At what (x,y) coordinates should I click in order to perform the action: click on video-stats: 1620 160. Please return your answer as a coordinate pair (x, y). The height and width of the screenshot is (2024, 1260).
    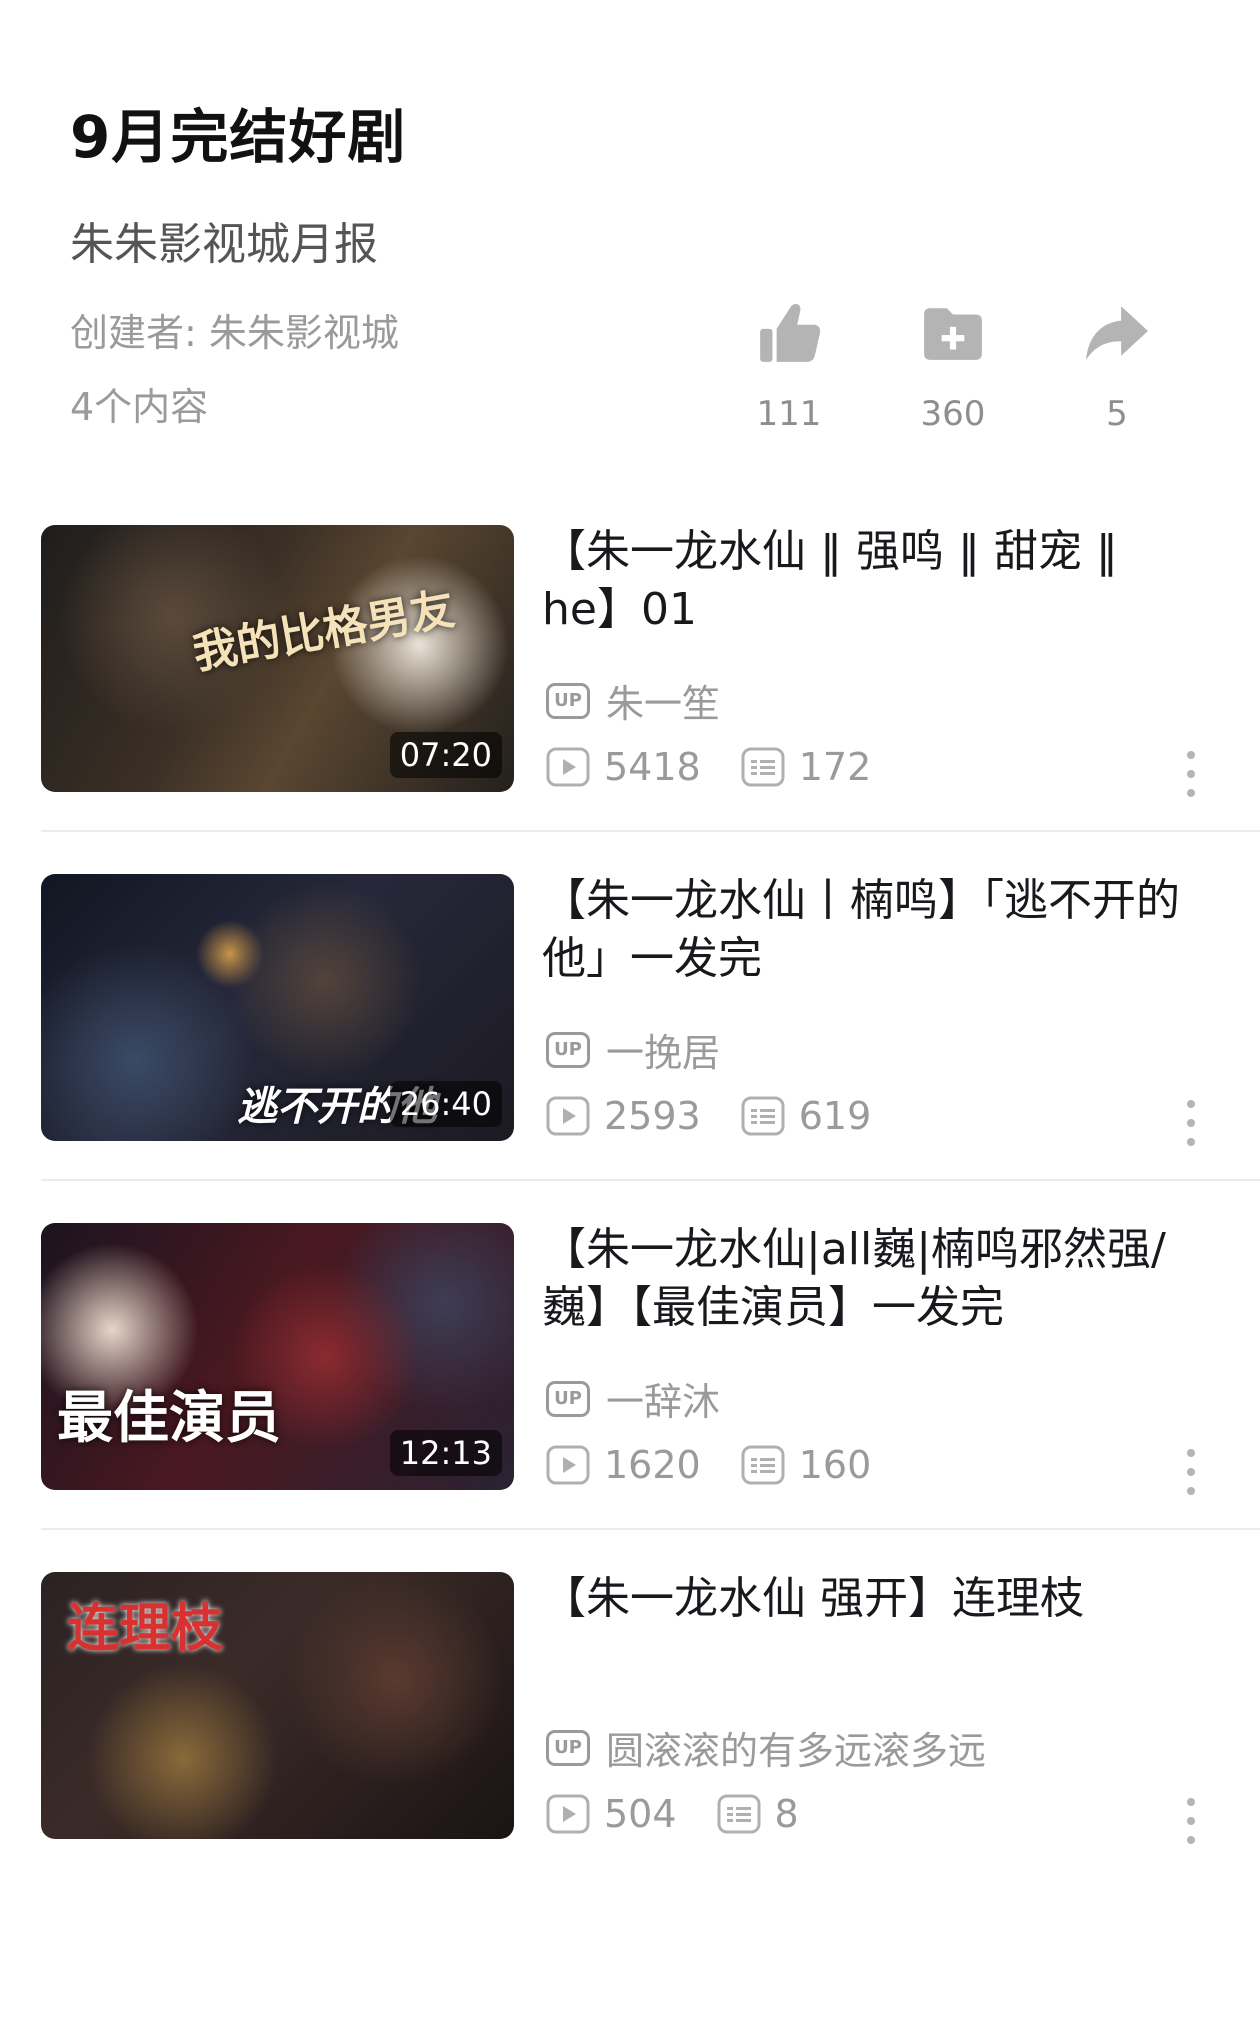
    Looking at the image, I should click on (708, 1465).